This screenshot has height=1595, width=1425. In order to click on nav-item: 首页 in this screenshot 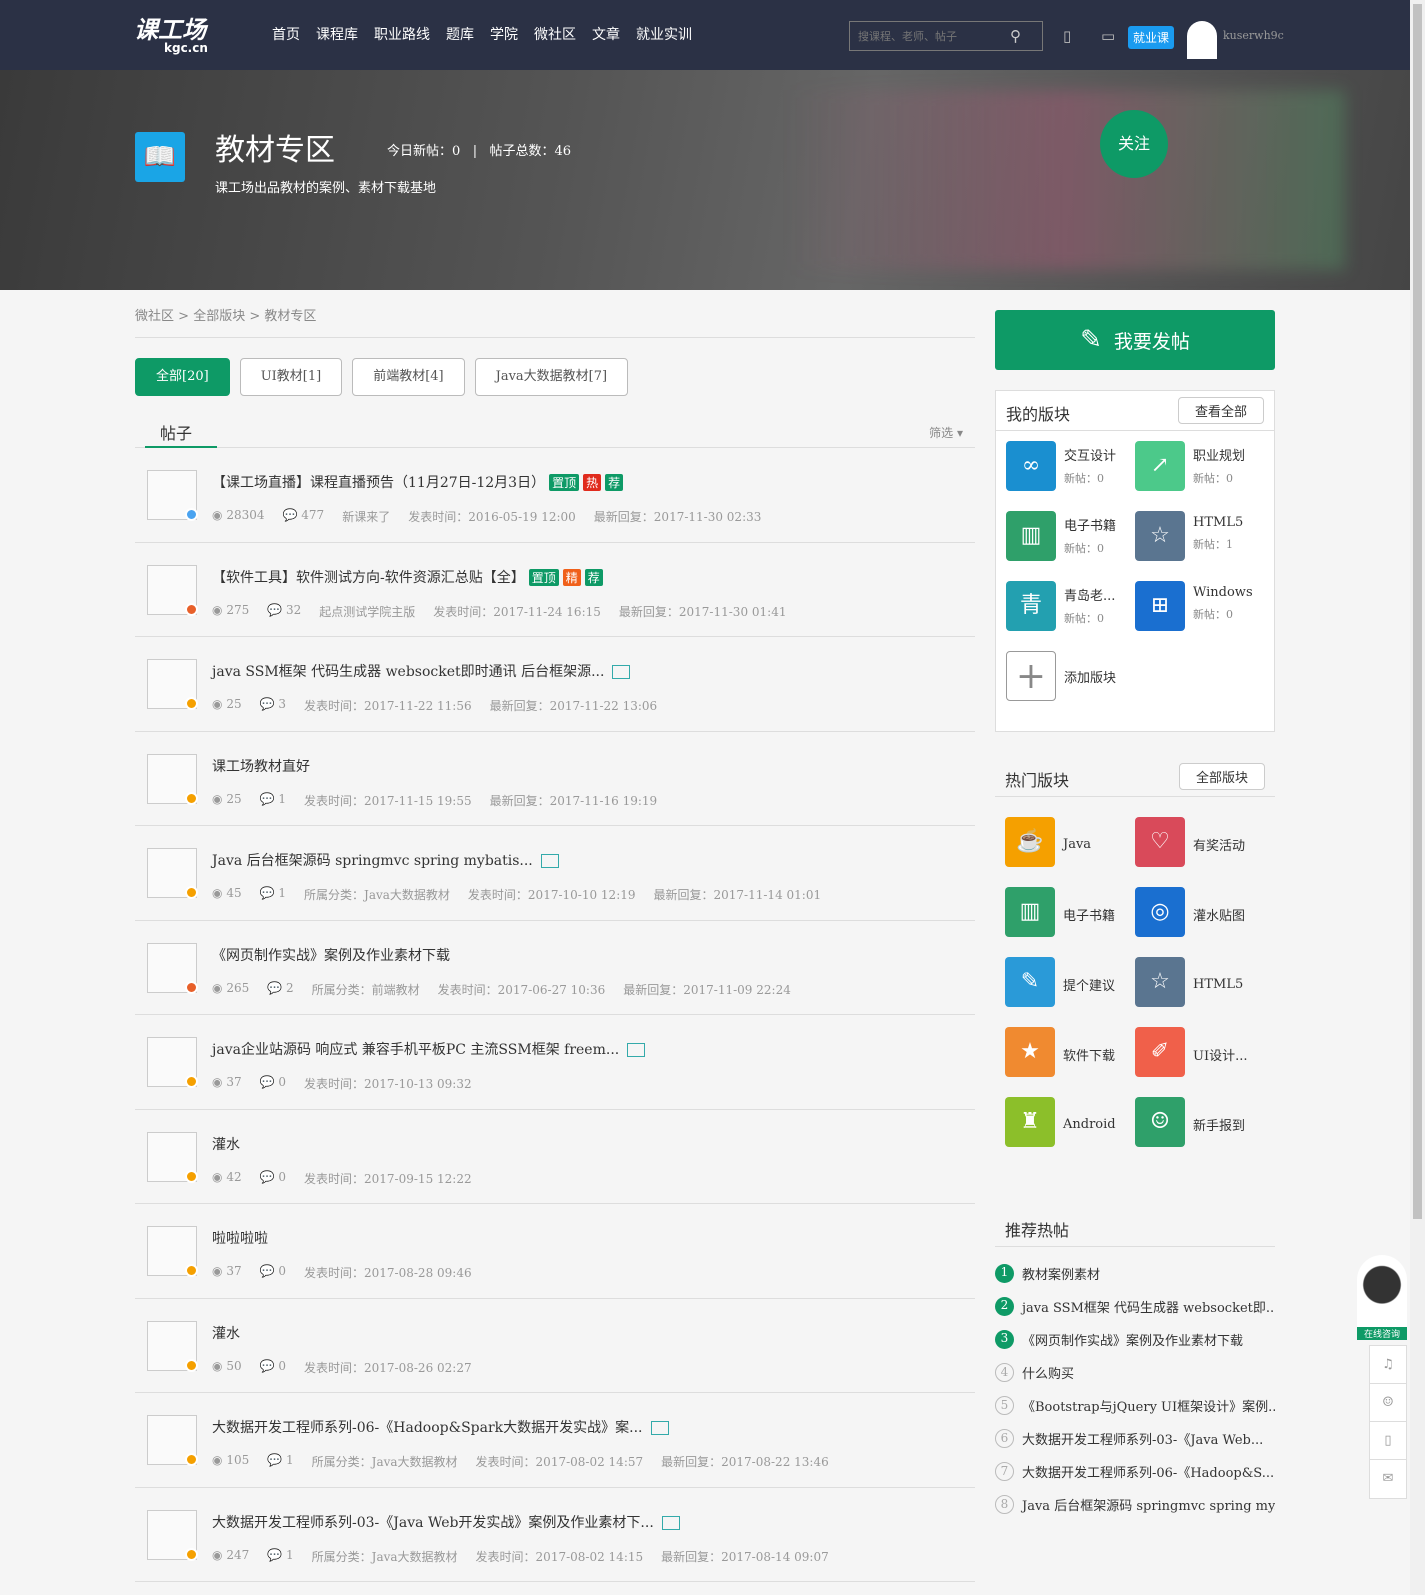, I will do `click(286, 34)`.